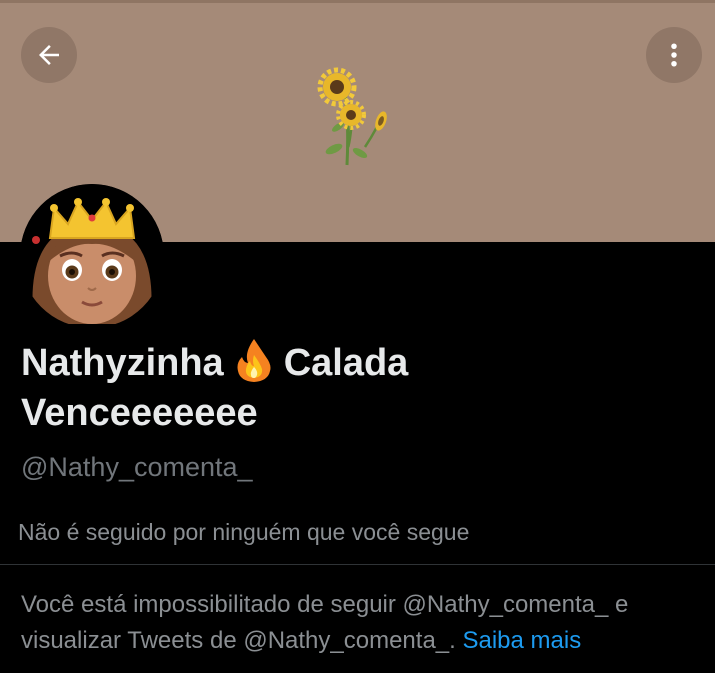 The height and width of the screenshot is (673, 715). I want to click on display-name-line-2: Venceeeeeee, so click(139, 413).